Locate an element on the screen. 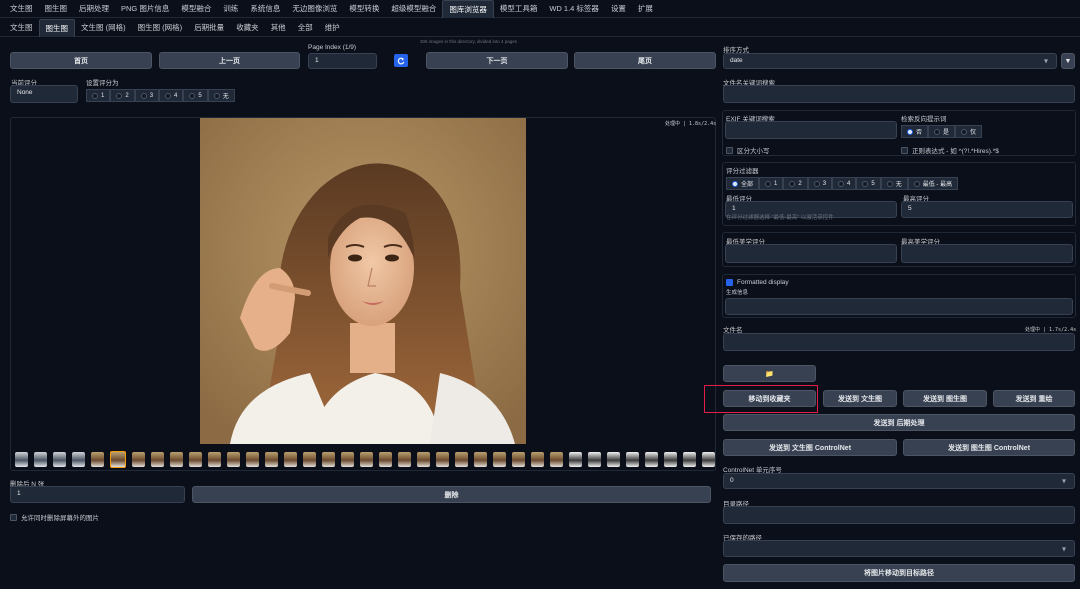  regex-checkbox is located at coordinates (904, 150).